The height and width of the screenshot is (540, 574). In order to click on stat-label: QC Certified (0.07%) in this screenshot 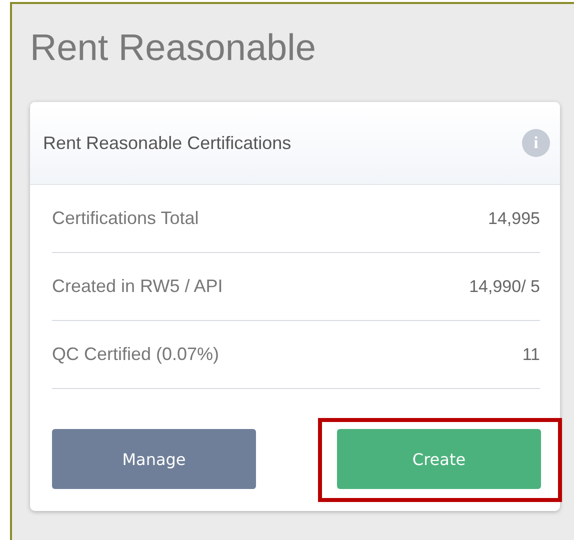, I will do `click(136, 354)`.